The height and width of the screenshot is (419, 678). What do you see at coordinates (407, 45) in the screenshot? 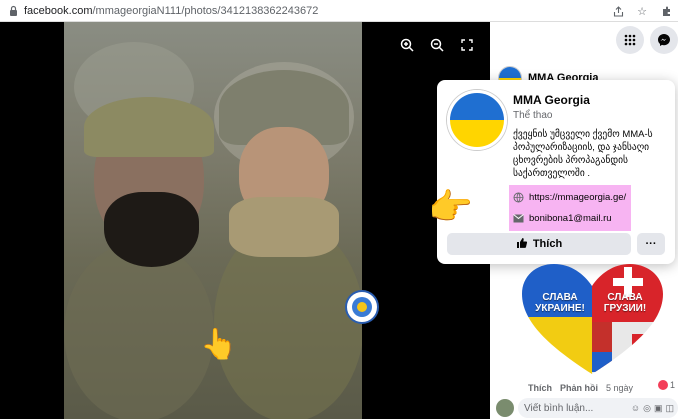
I see `zoom-in-icon` at bounding box center [407, 45].